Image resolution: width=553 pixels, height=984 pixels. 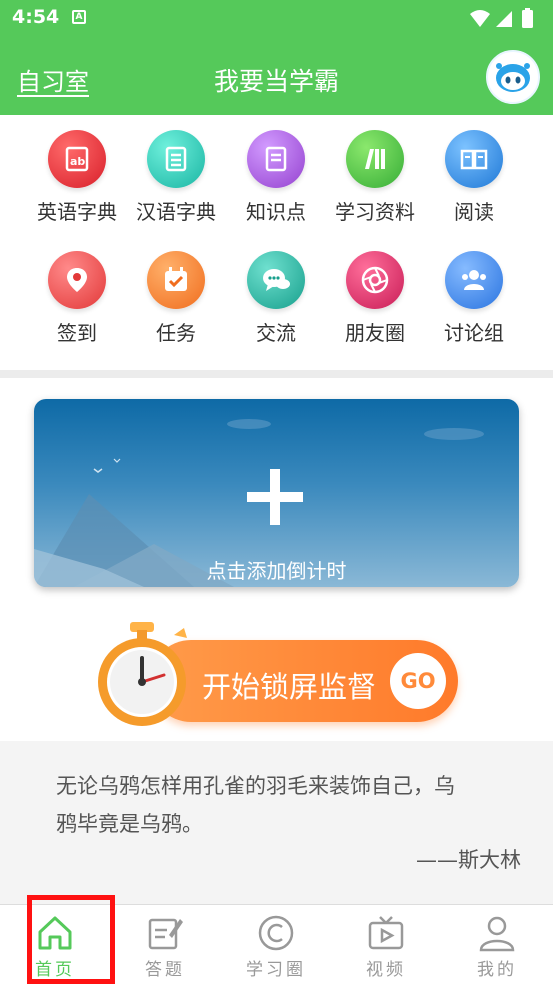 What do you see at coordinates (375, 212) in the screenshot?
I see `grid-item-label: 学习资料` at bounding box center [375, 212].